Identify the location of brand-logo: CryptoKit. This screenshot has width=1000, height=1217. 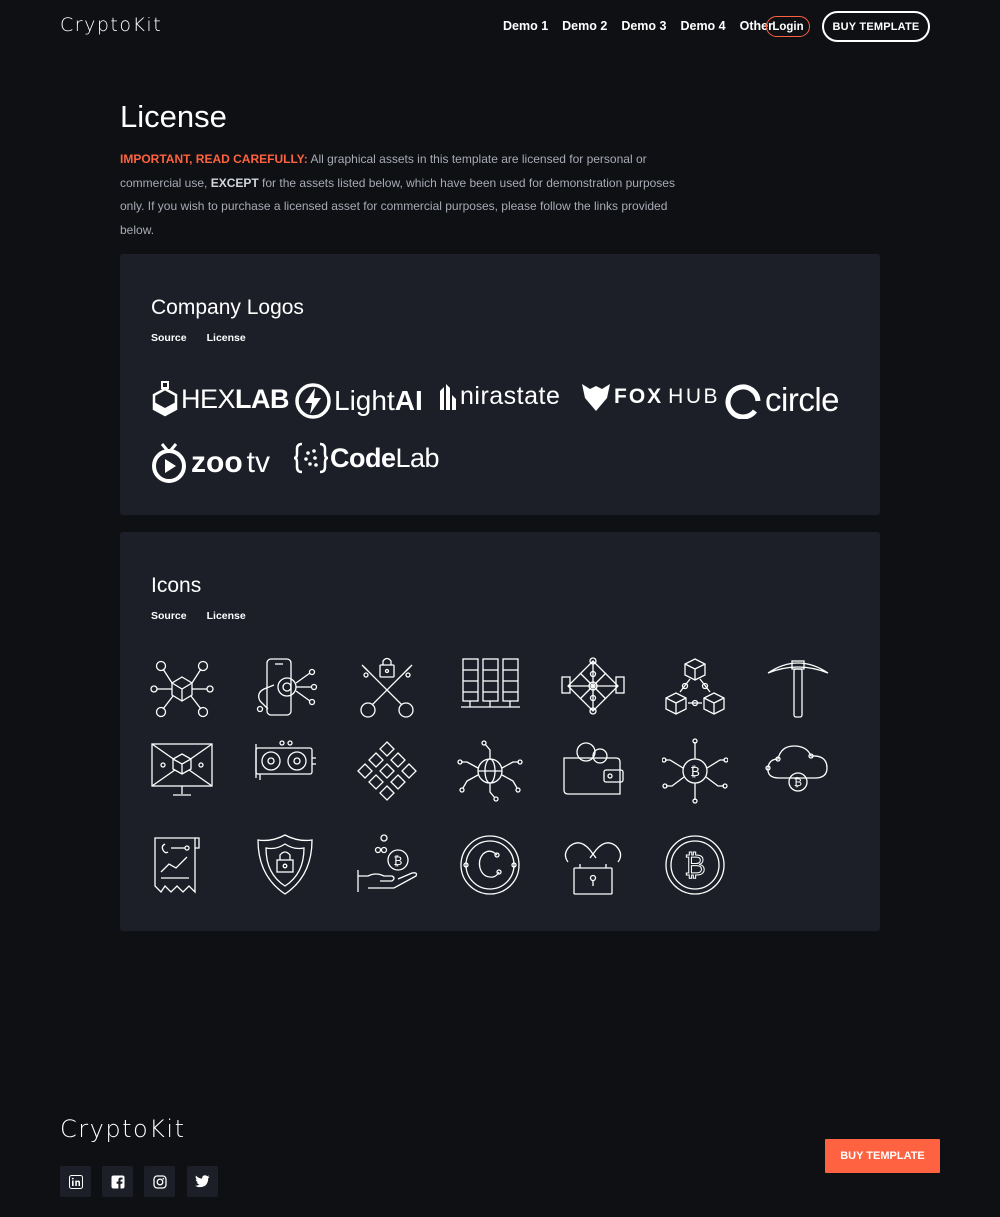
(111, 25).